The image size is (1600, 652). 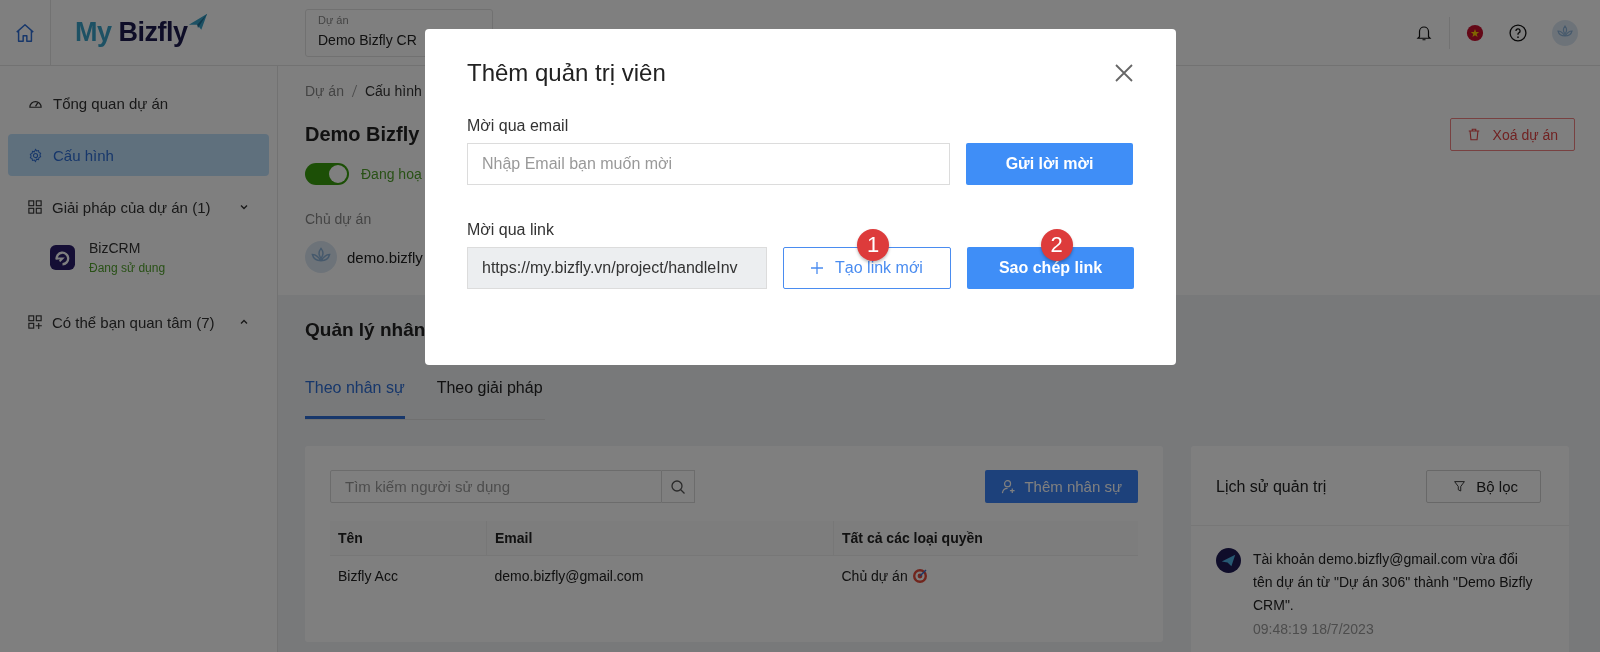 What do you see at coordinates (35, 207) in the screenshot?
I see `grid-icon` at bounding box center [35, 207].